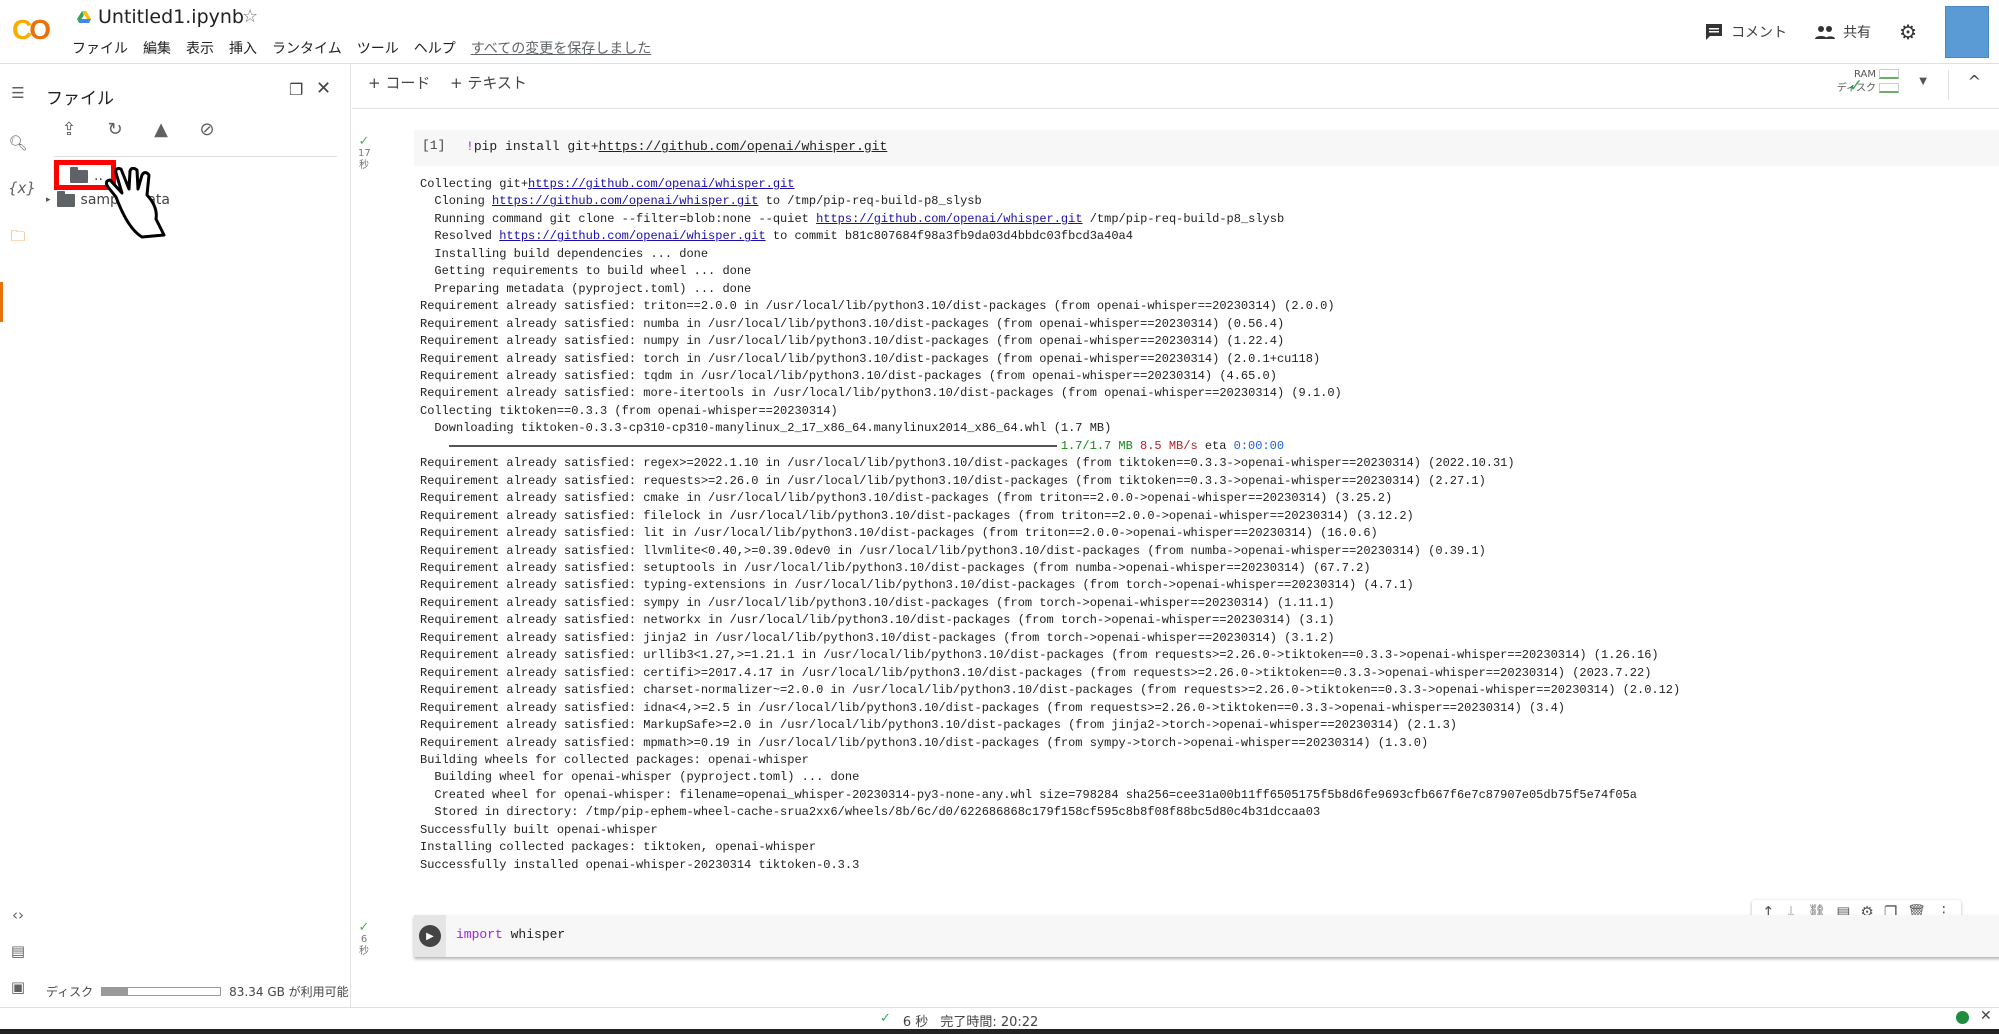 The width and height of the screenshot is (1999, 1034). Describe the element at coordinates (1967, 32) in the screenshot. I see `avatar` at that location.